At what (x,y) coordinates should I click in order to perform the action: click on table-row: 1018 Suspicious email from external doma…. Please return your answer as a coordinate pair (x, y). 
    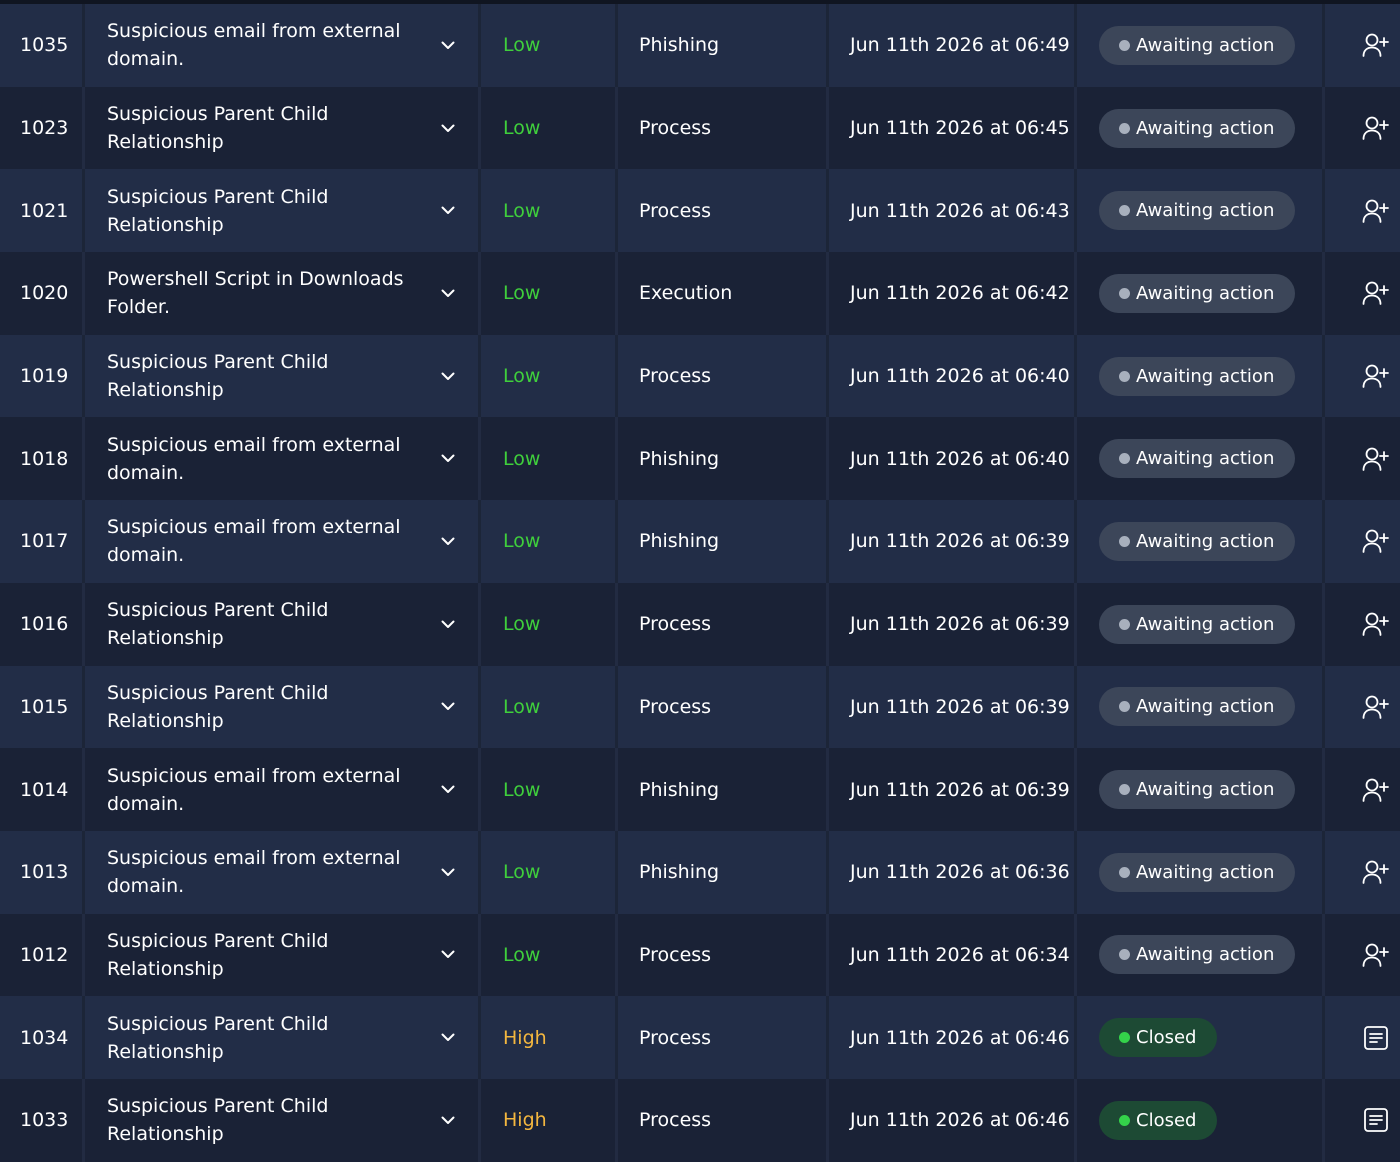
    Looking at the image, I should click on (700, 459).